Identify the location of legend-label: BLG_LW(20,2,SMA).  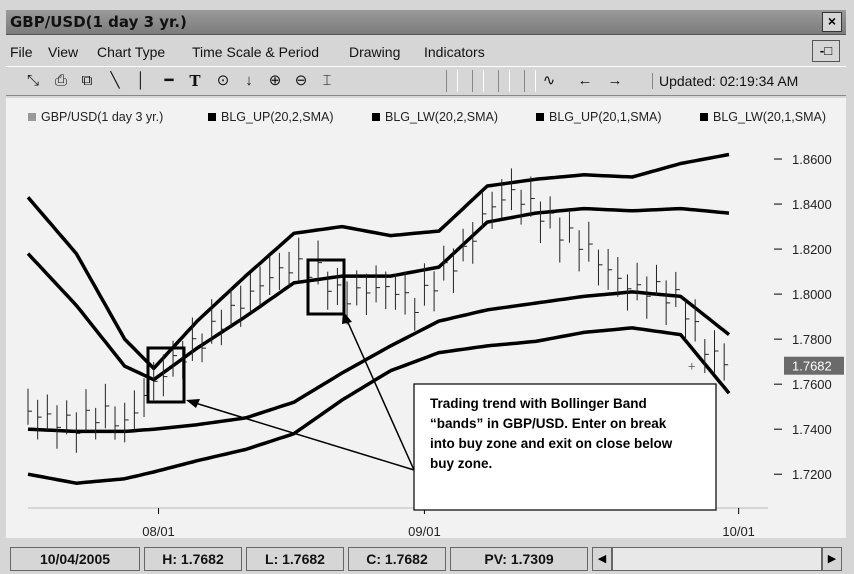
(441, 117).